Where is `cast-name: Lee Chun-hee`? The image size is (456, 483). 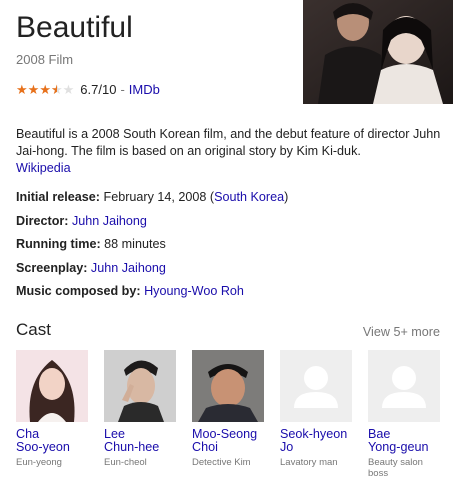
cast-name: Lee Chun-hee is located at coordinates (140, 441).